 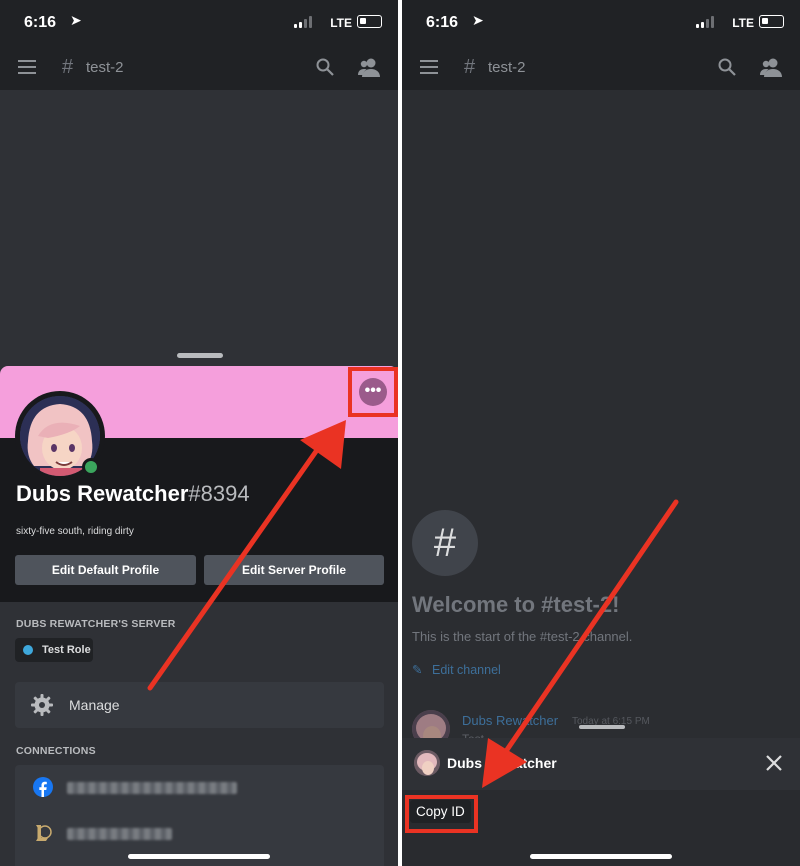 What do you see at coordinates (96, 624) in the screenshot?
I see `server-section-heading: DUBS REWATCHER'S SERVER` at bounding box center [96, 624].